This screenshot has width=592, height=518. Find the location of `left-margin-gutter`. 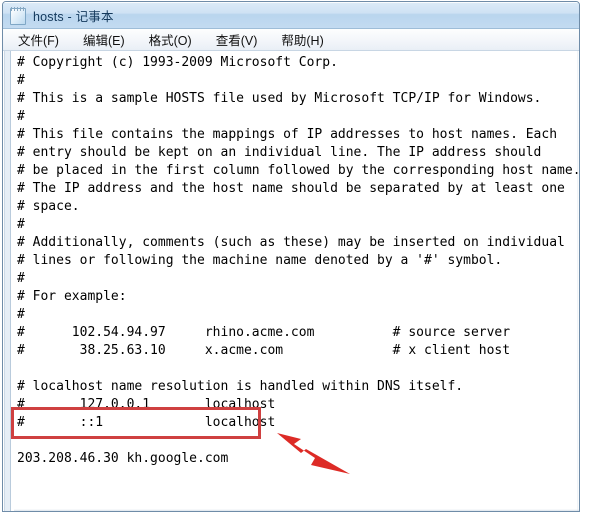

left-margin-gutter is located at coordinates (8, 281).